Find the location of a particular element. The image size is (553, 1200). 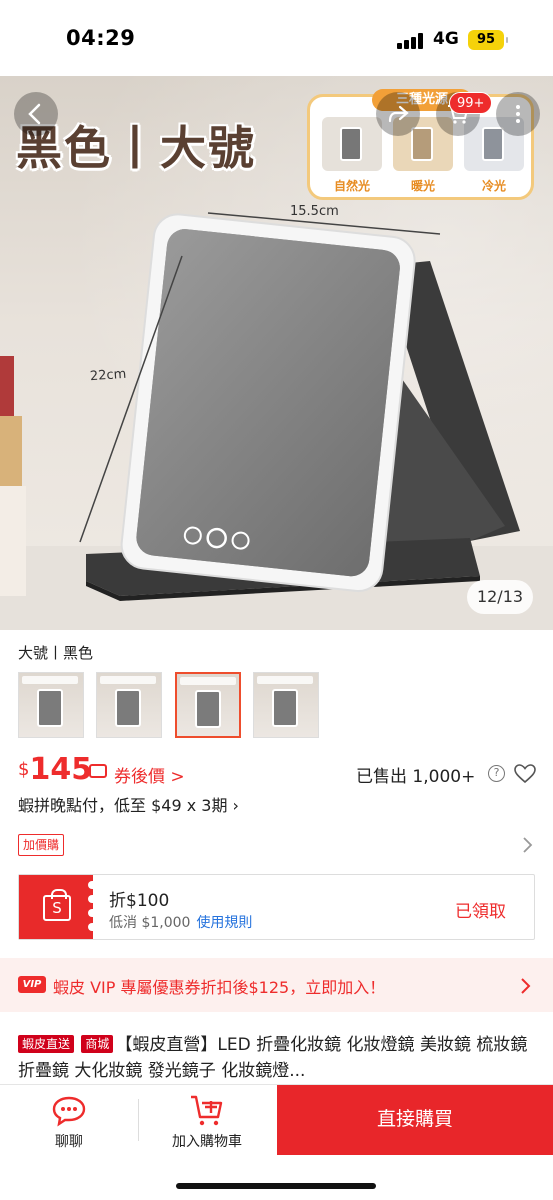

more-options-button is located at coordinates (518, 114).